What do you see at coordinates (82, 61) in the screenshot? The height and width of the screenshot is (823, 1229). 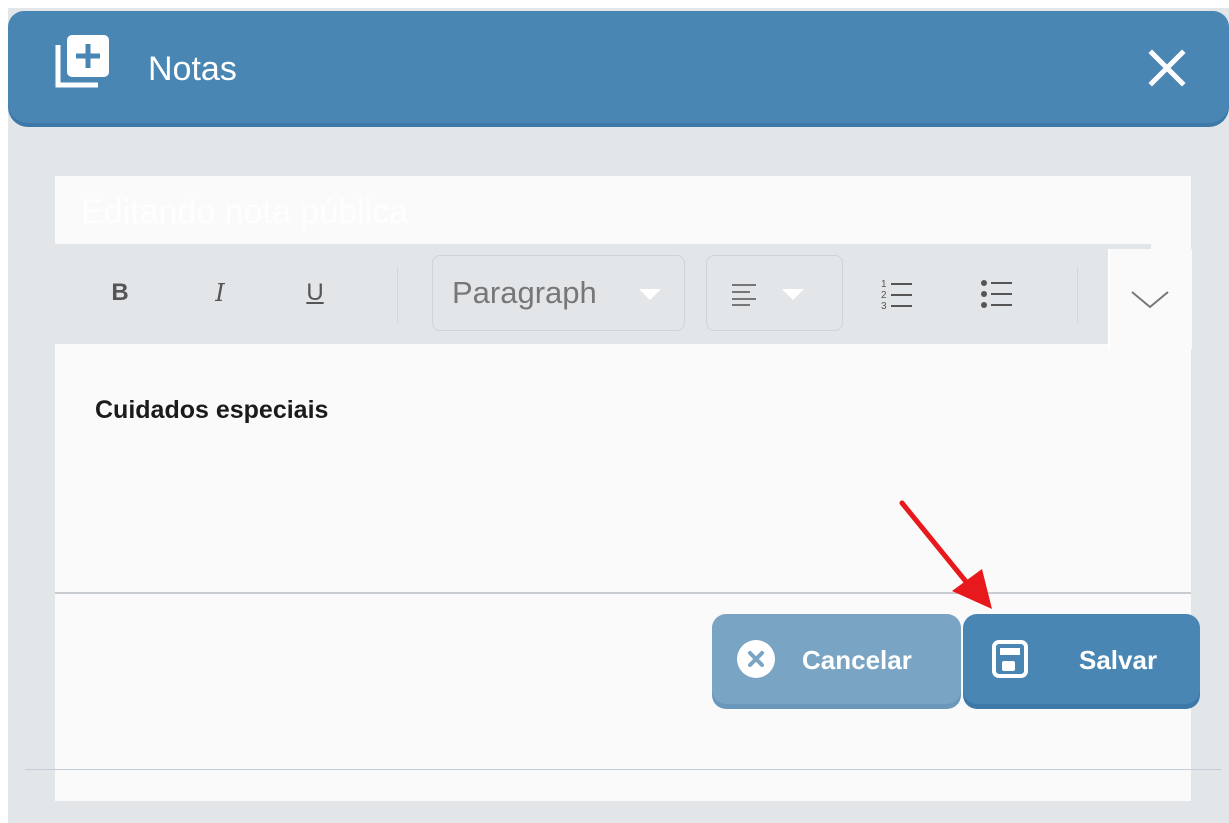 I see `add-notes-icon` at bounding box center [82, 61].